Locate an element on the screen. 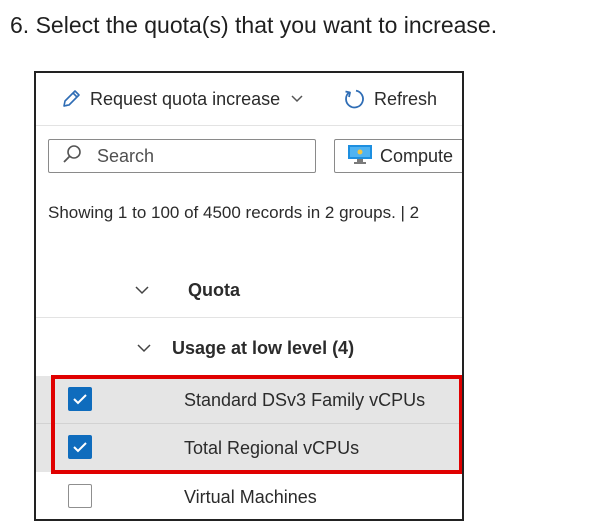  row-label: Virtual Machines is located at coordinates (250, 497).